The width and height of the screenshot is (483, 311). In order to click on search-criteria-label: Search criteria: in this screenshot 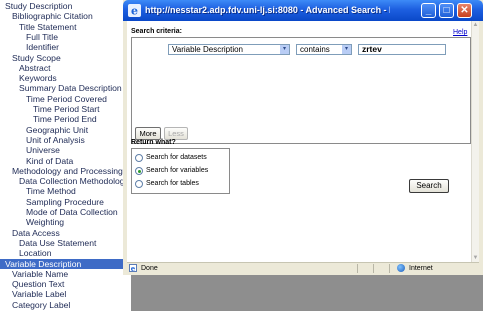, I will do `click(156, 31)`.